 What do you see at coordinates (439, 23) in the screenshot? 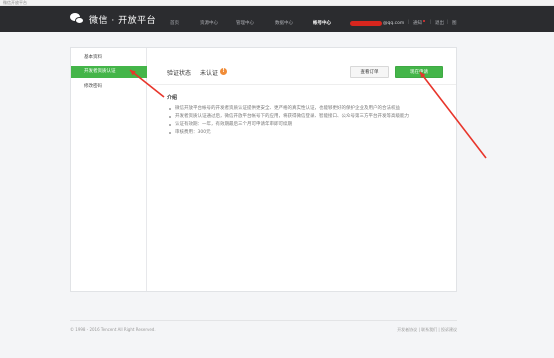
I see `logout-link: 退出` at bounding box center [439, 23].